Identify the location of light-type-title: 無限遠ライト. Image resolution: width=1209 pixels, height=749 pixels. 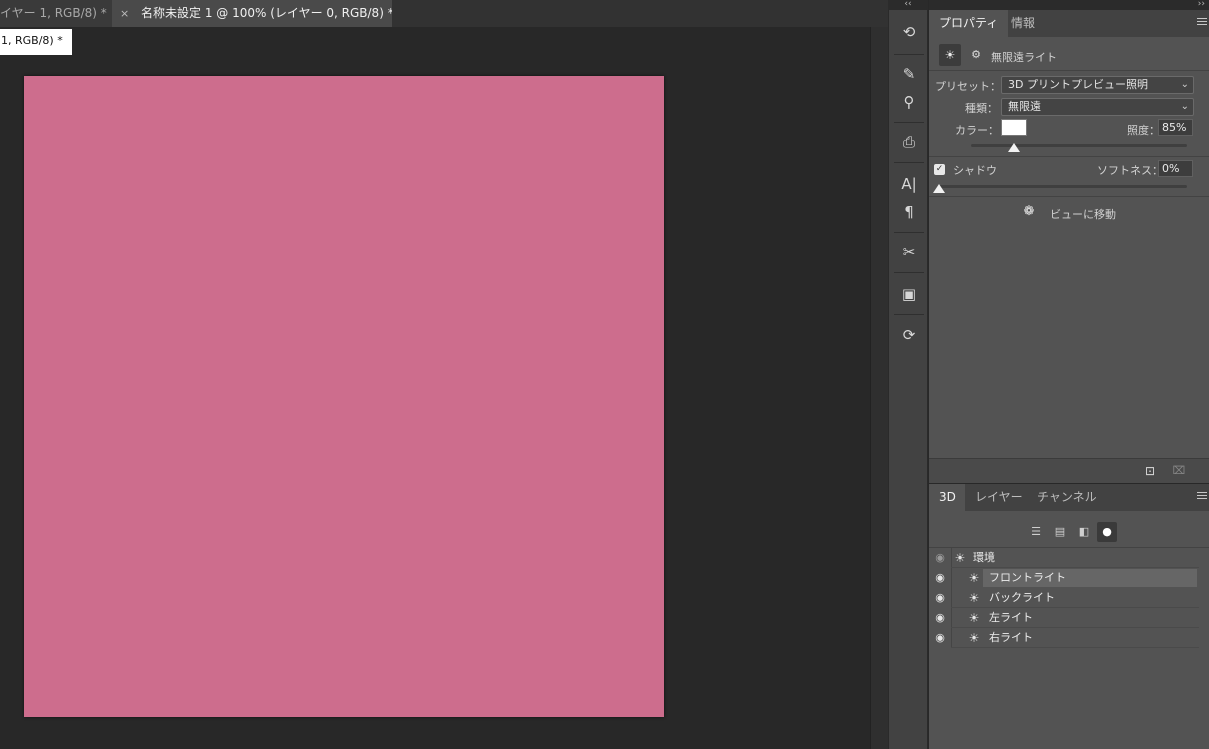
(1024, 57).